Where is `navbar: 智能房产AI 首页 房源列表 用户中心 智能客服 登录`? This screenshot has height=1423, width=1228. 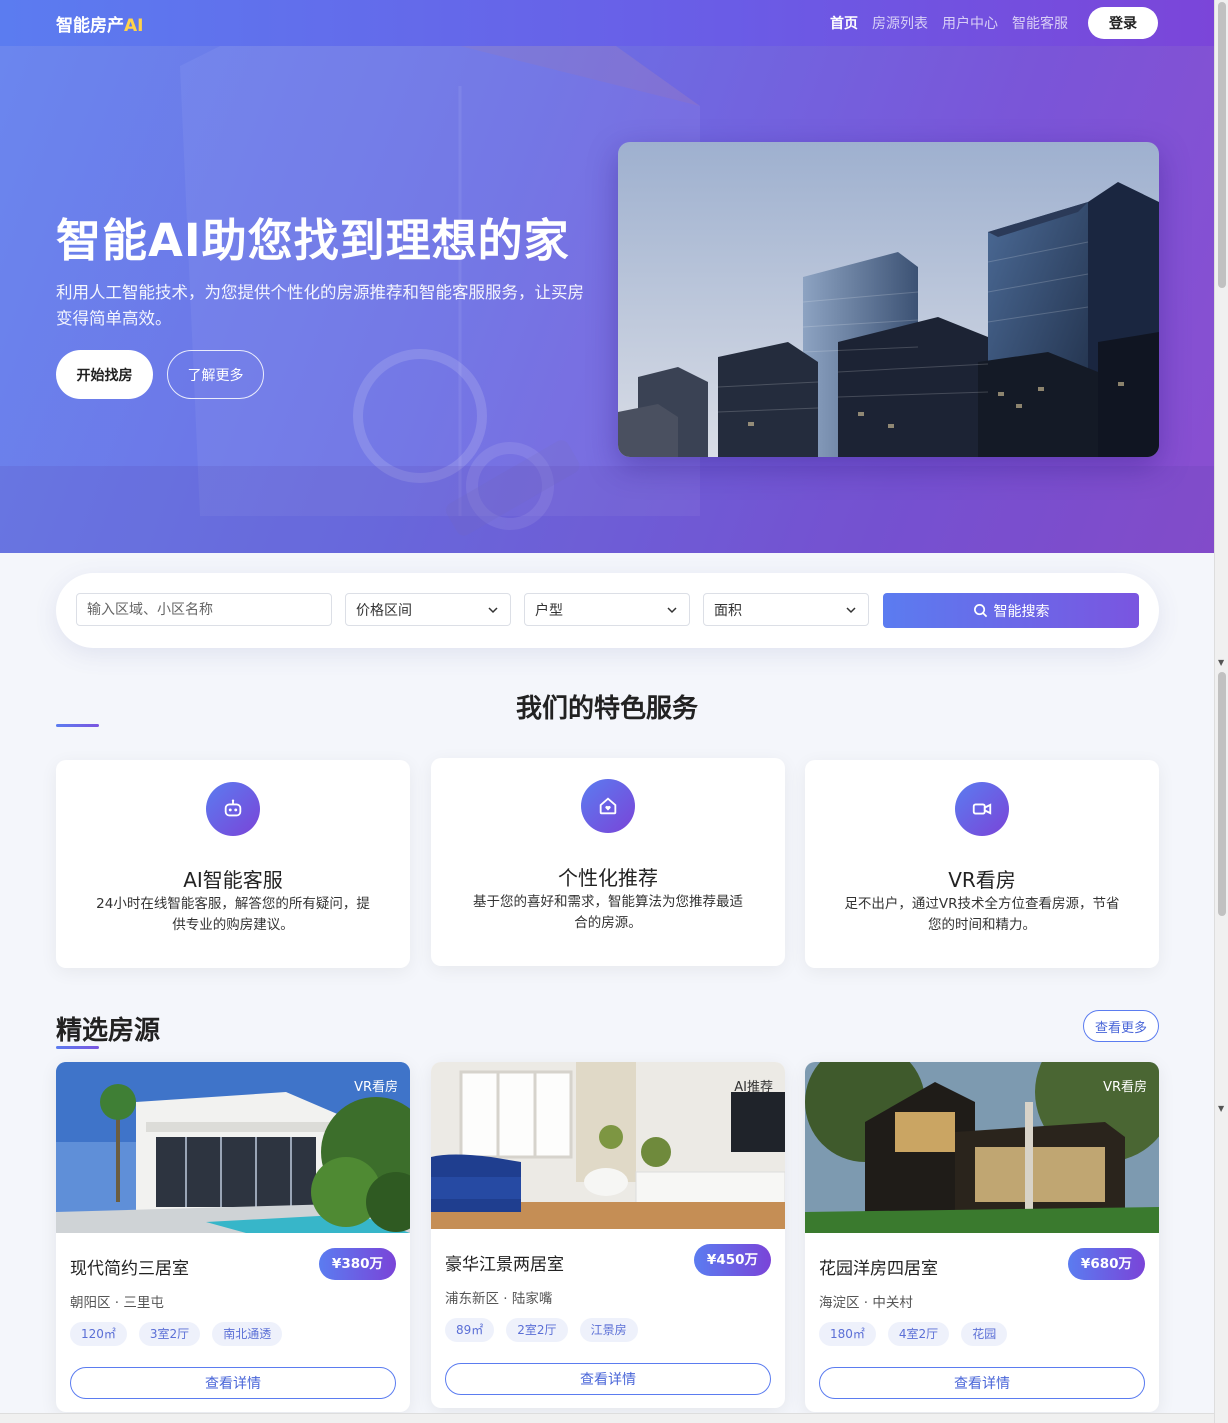
navbar: 智能房产AI 首页 房源列表 用户中心 智能客服 登录 is located at coordinates (607, 23).